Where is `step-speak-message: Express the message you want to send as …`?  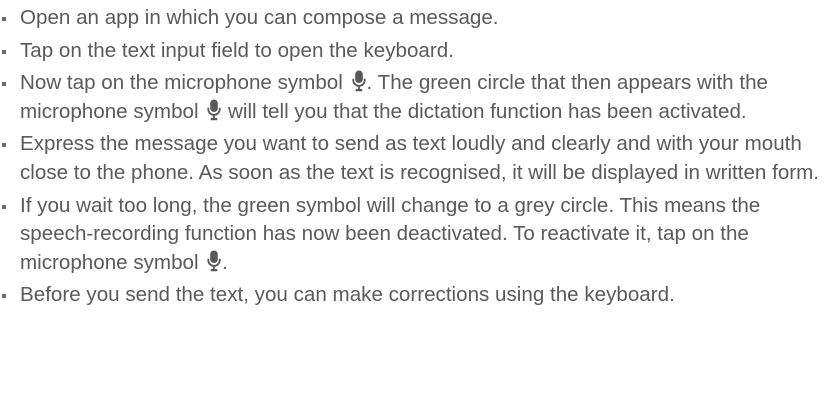
step-speak-message: Express the message you want to send as … is located at coordinates (419, 158).